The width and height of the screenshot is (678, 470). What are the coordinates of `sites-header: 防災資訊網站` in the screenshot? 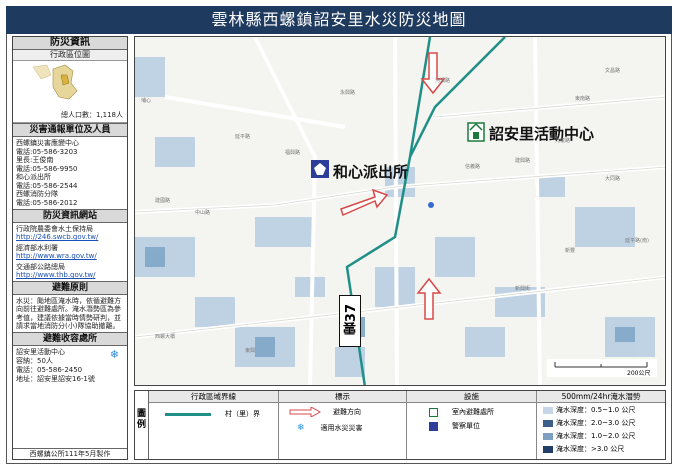 It's located at (70, 216).